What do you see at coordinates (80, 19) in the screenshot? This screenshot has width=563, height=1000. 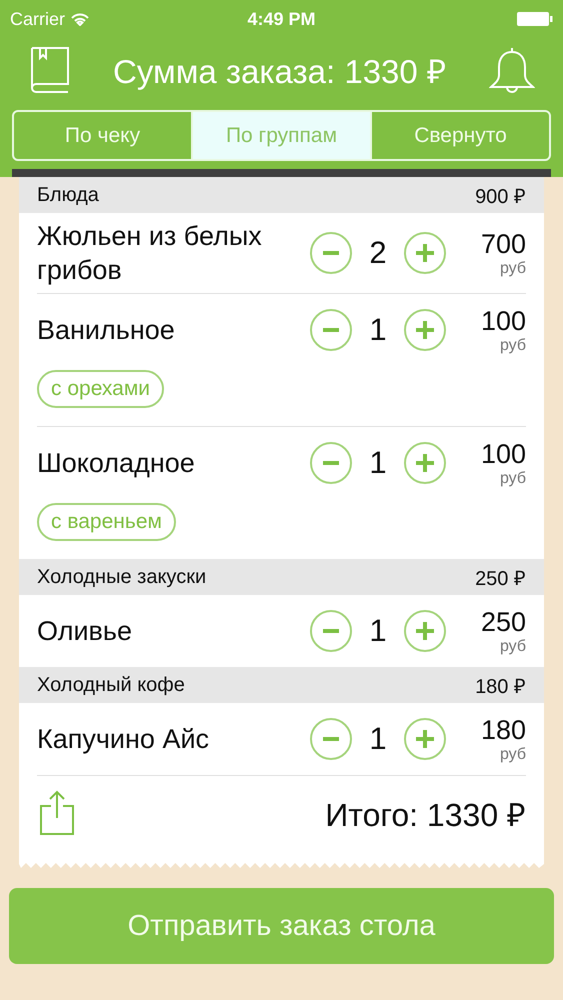 I see `wifi-icon` at bounding box center [80, 19].